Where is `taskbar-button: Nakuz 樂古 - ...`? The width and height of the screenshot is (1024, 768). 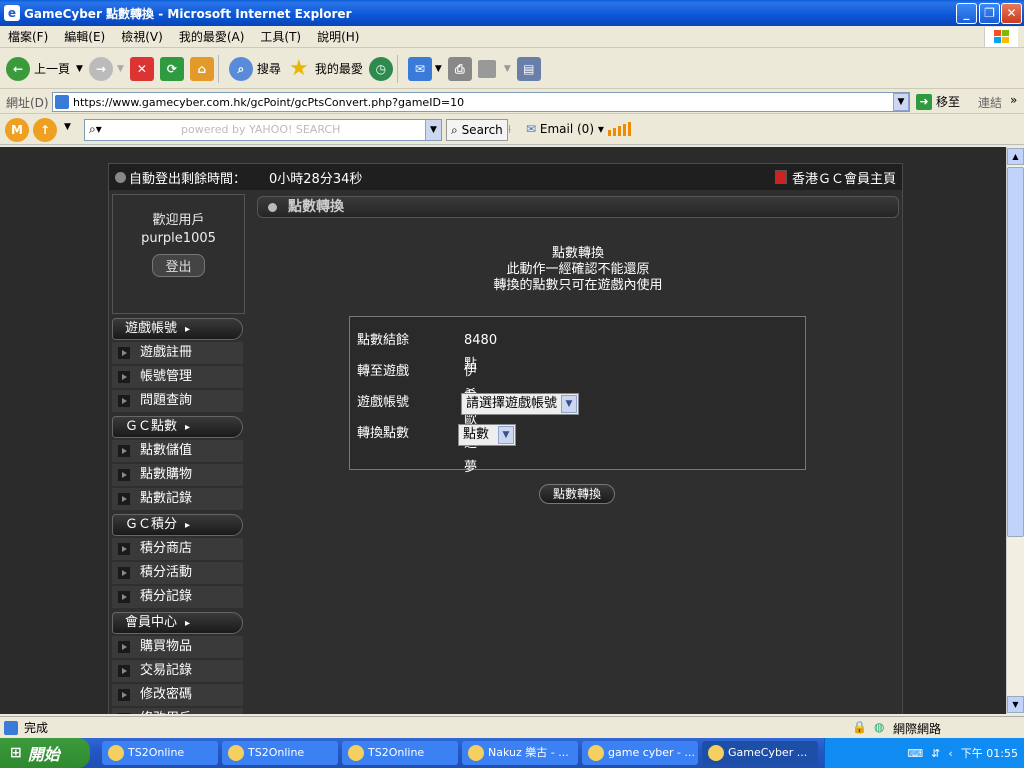 taskbar-button: Nakuz 樂古 - ... is located at coordinates (520, 753).